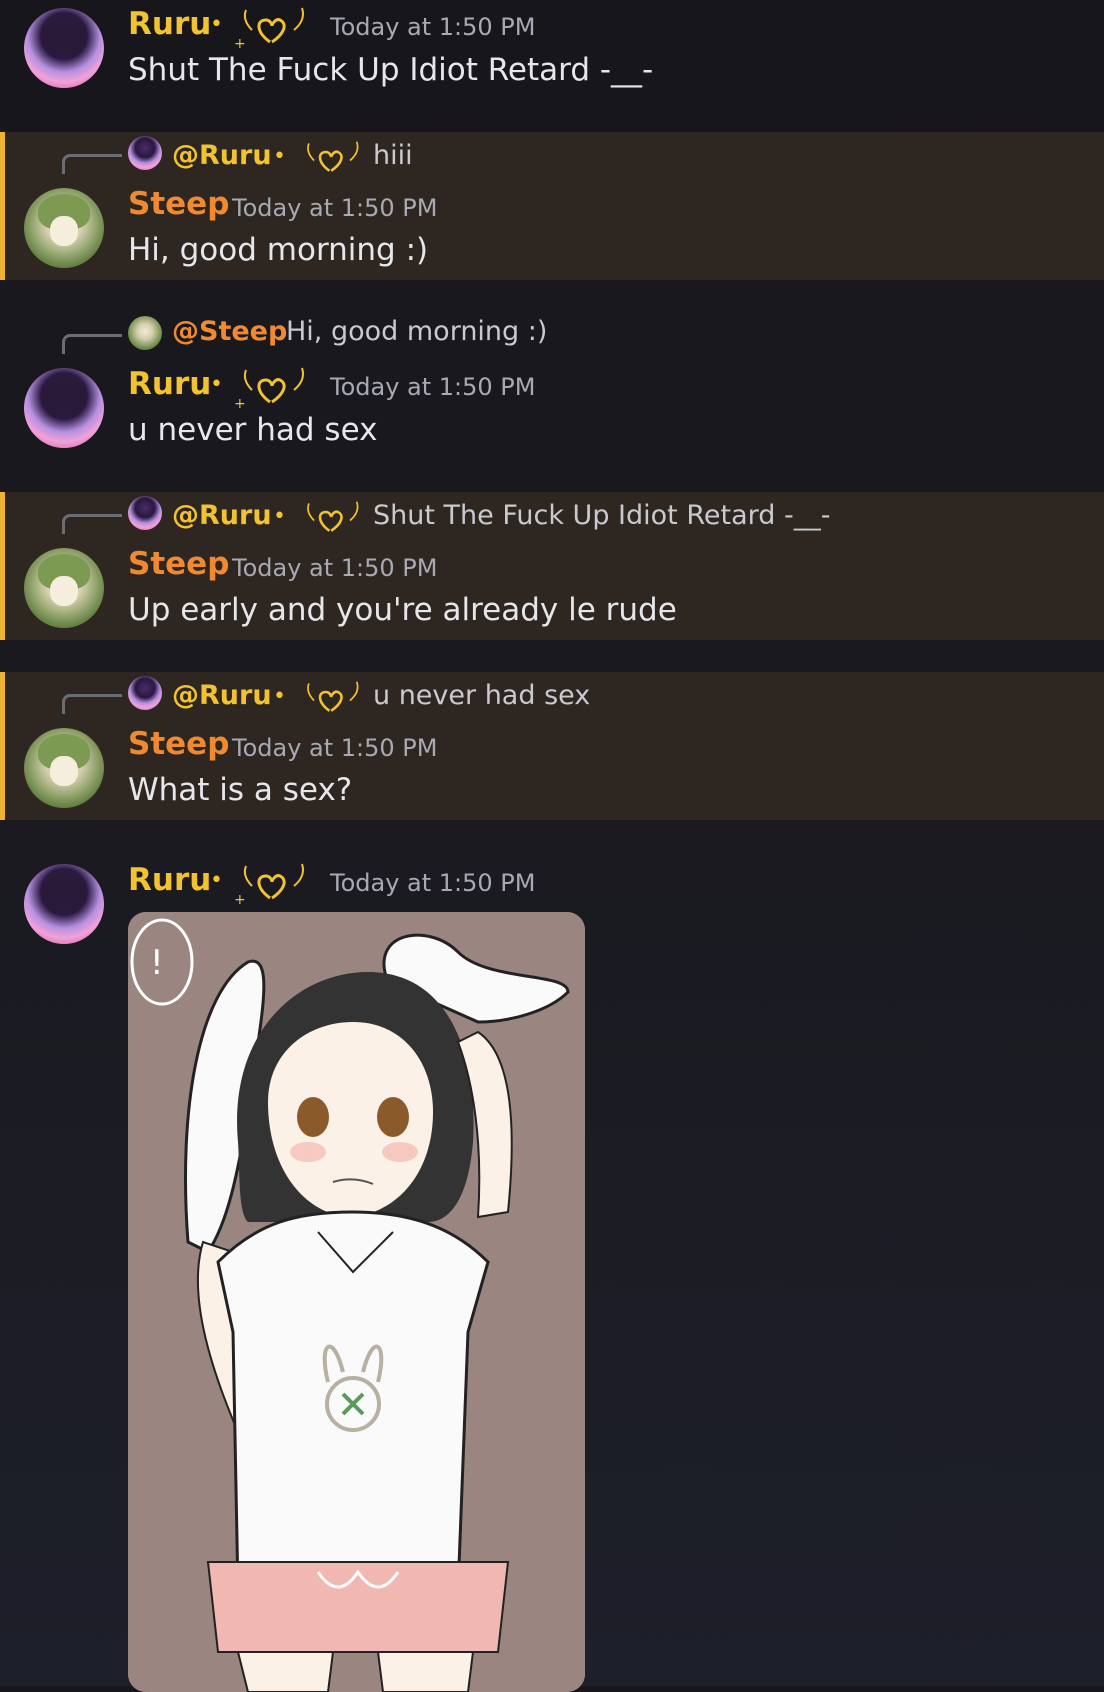  Describe the element at coordinates (393, 155) in the screenshot. I see `reply-text: hiii` at that location.